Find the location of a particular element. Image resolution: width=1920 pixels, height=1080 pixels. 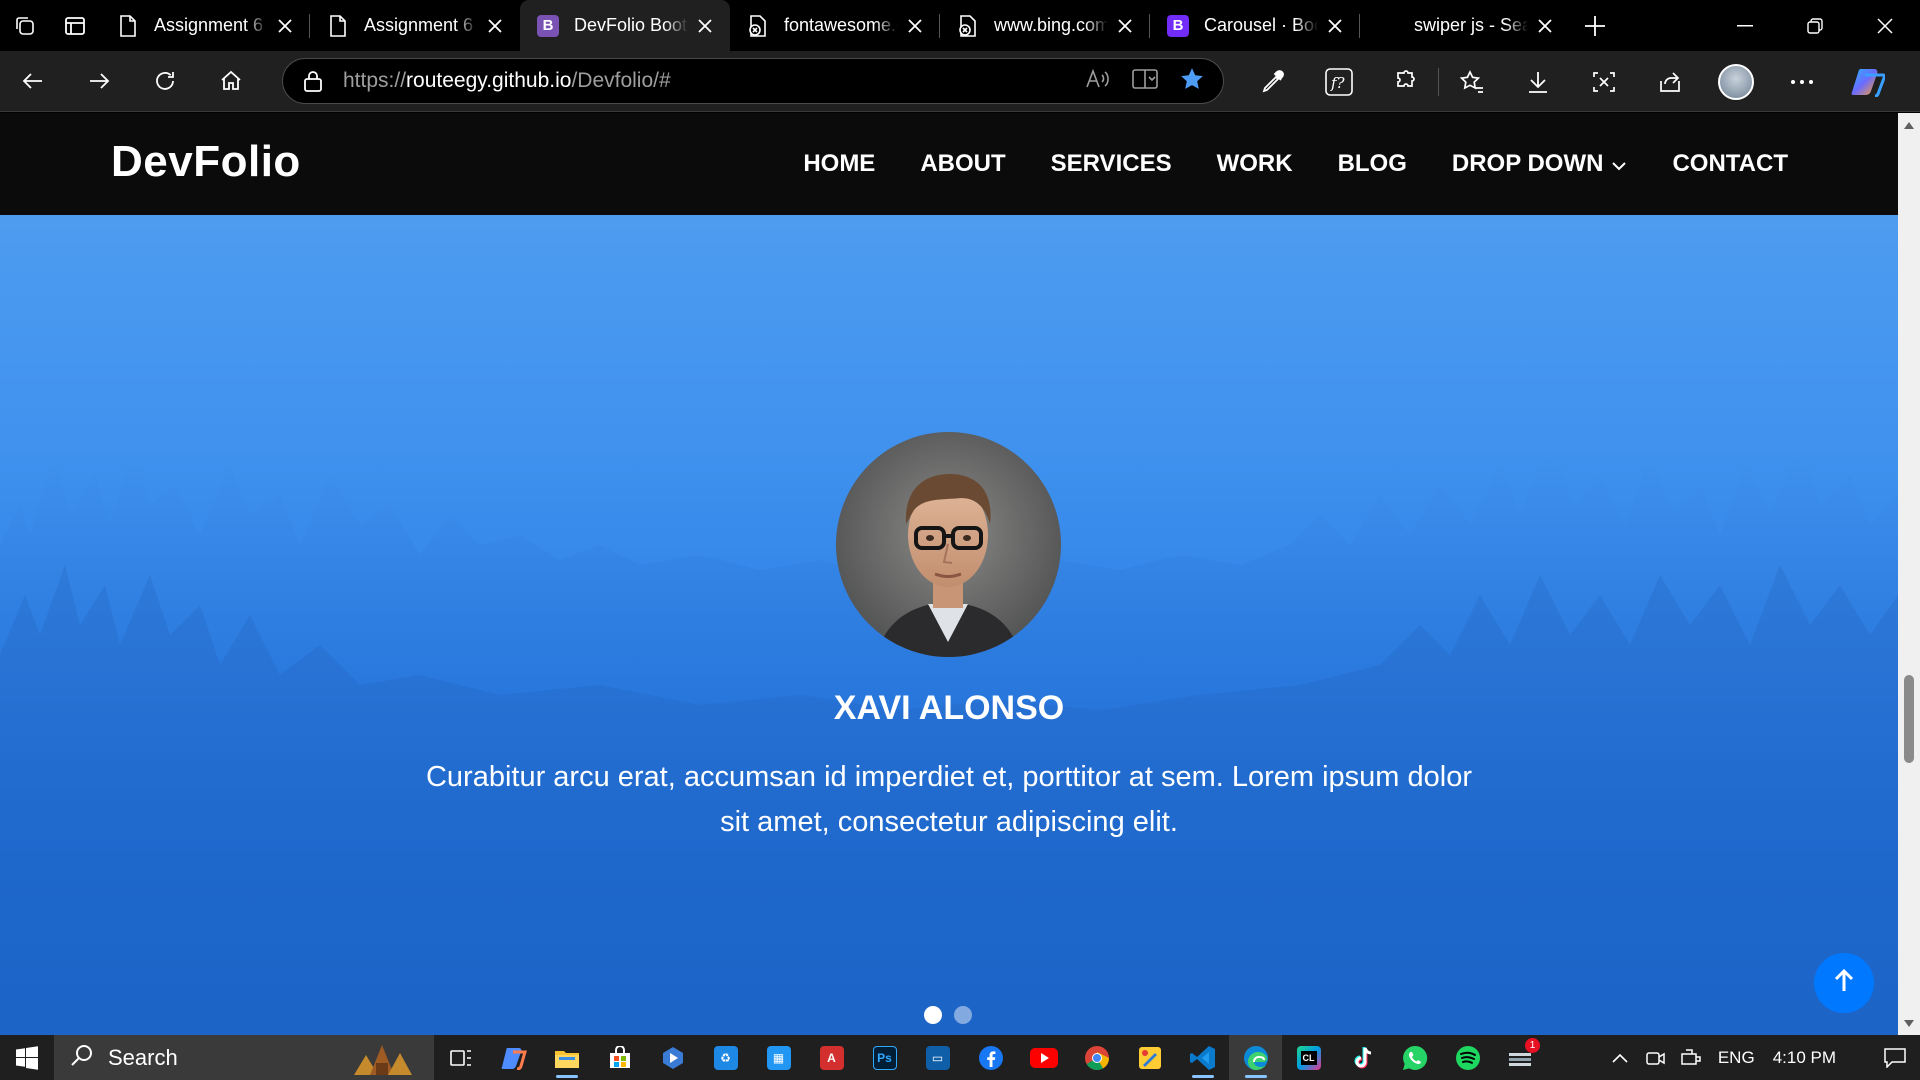

notifications-icon is located at coordinates (1895, 1057).